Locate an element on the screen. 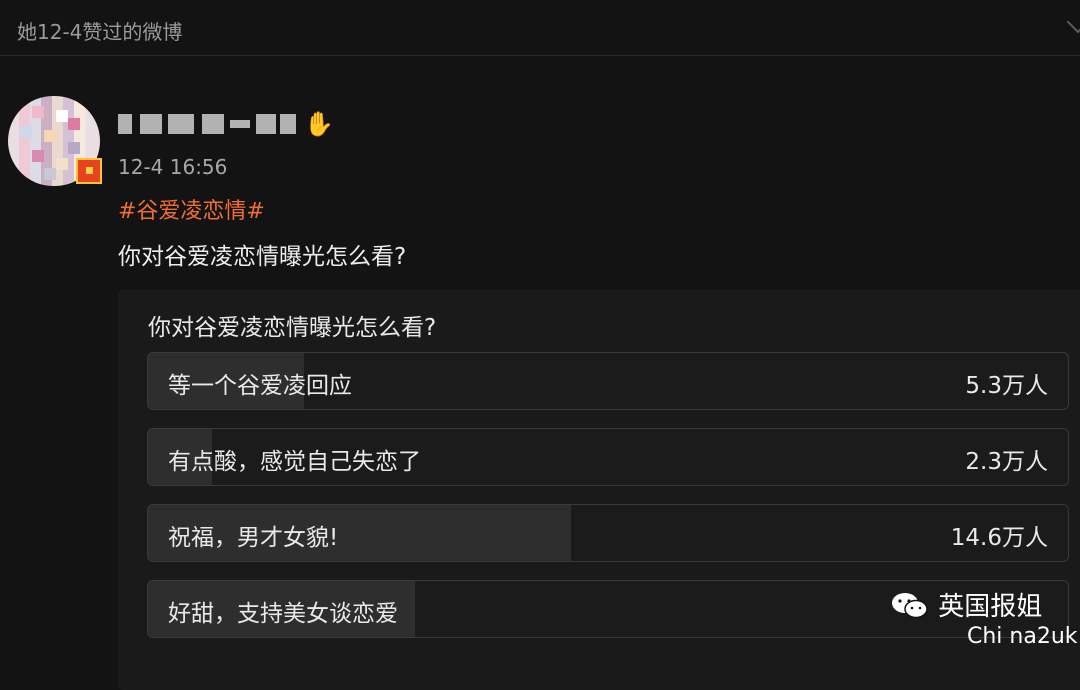 The image size is (1080, 690). poll-option-count: 5.3万人 is located at coordinates (1006, 386).